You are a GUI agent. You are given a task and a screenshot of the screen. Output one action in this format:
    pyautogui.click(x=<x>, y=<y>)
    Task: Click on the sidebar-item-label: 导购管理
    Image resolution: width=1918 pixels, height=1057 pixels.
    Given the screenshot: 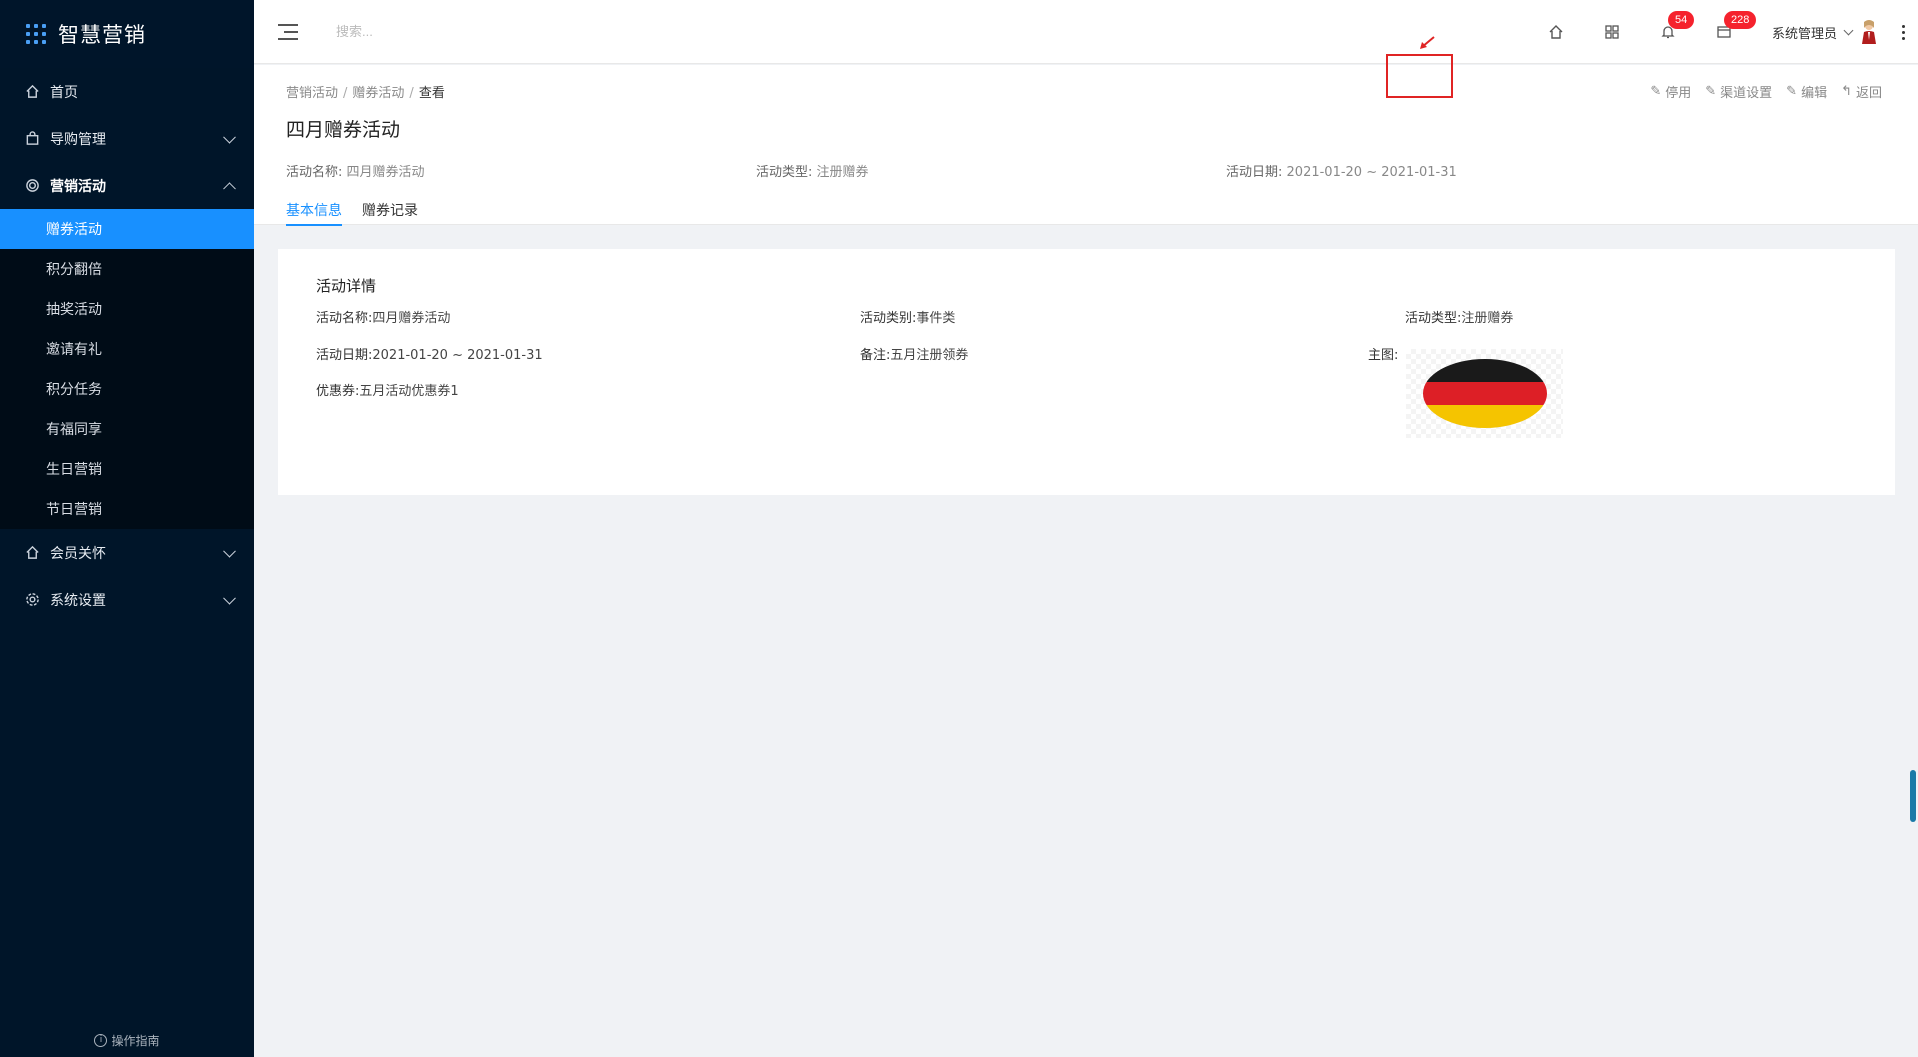 What is the action you would take?
    pyautogui.click(x=78, y=139)
    